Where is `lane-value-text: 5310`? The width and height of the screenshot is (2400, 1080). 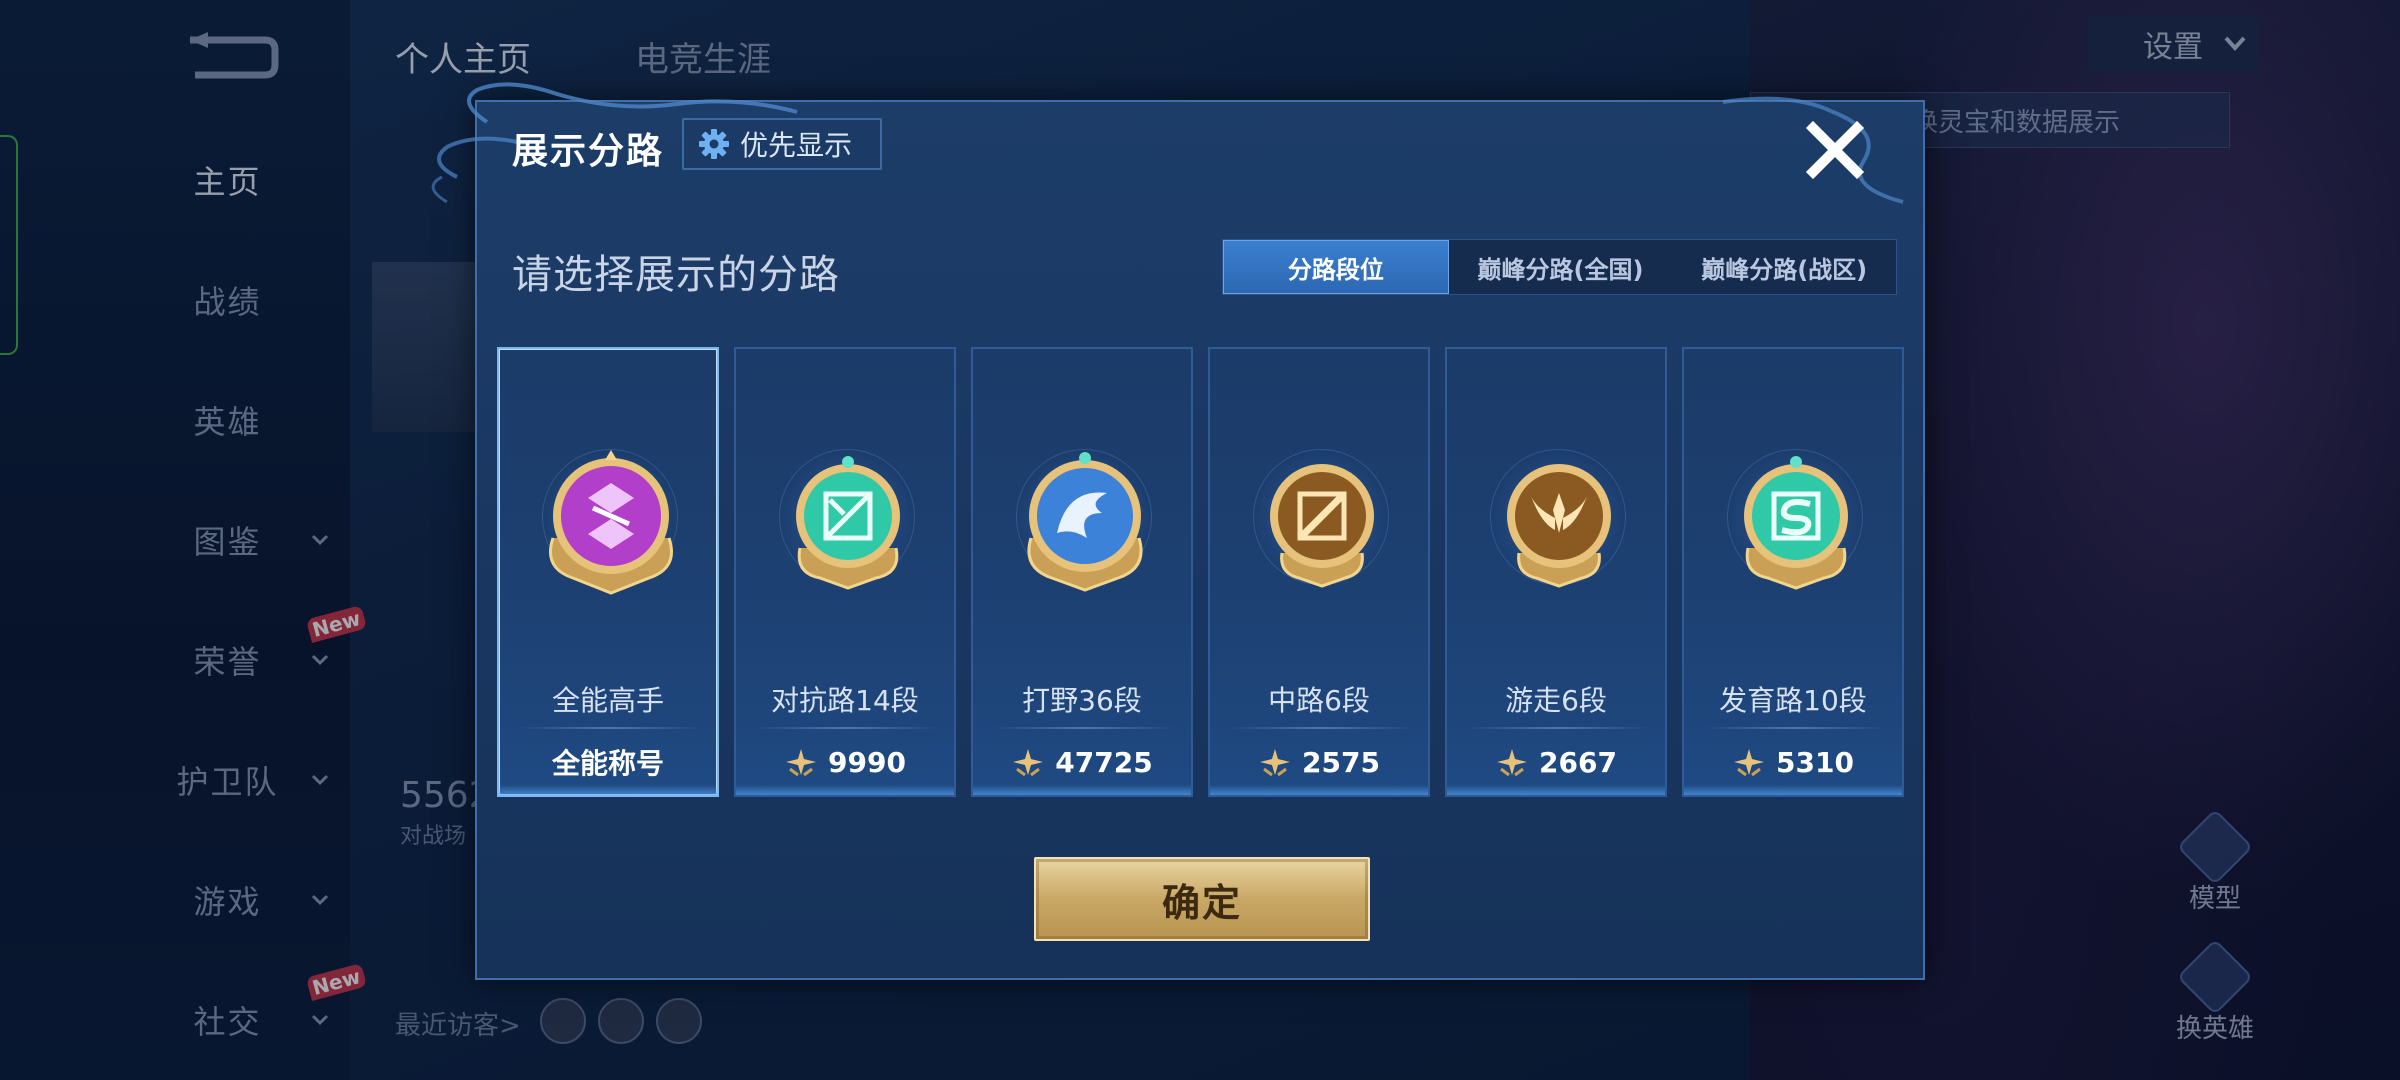
lane-value-text: 5310 is located at coordinates (1815, 762).